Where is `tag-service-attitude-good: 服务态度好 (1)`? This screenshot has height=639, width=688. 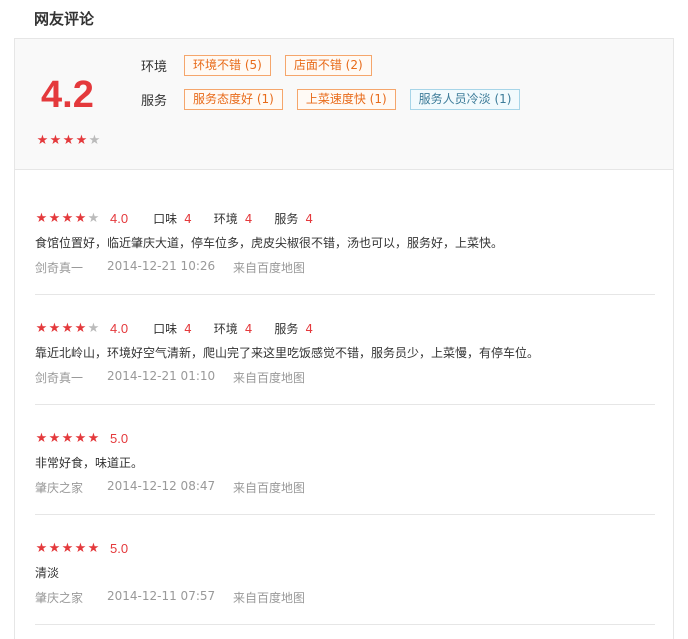 tag-service-attitude-good: 服务态度好 (1) is located at coordinates (233, 99).